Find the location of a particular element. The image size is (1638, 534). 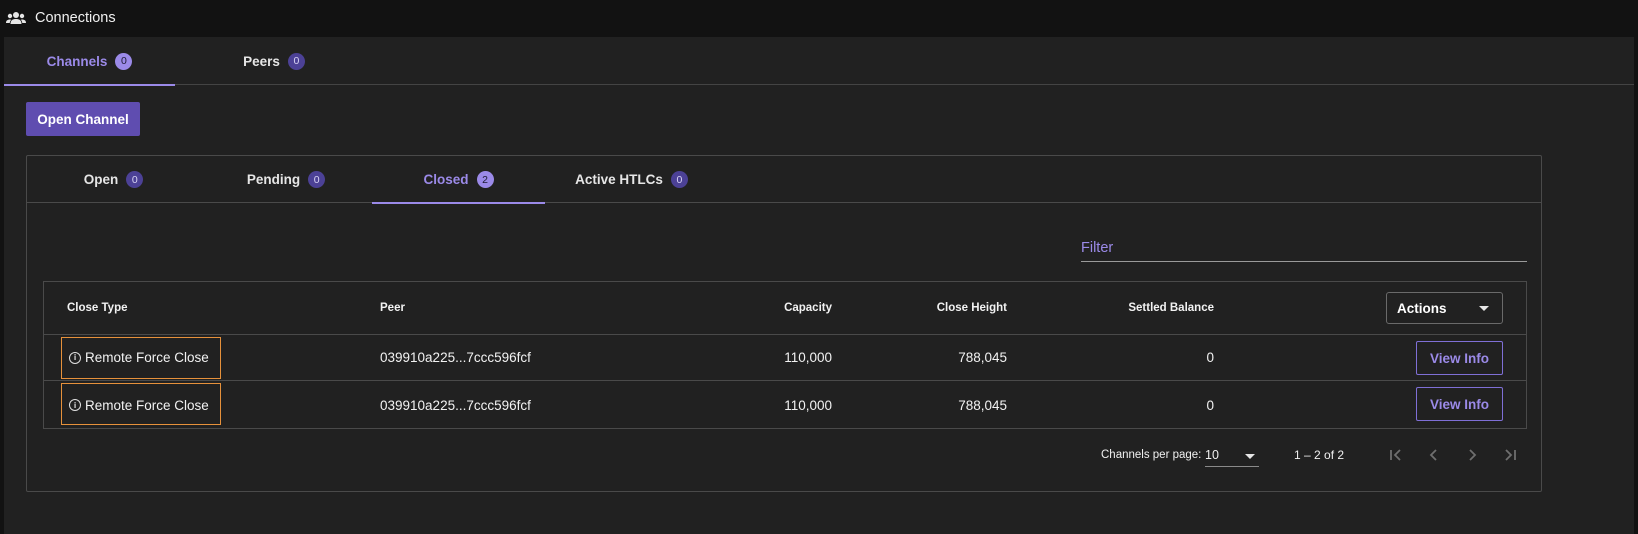

next-page-button is located at coordinates (1472, 455).